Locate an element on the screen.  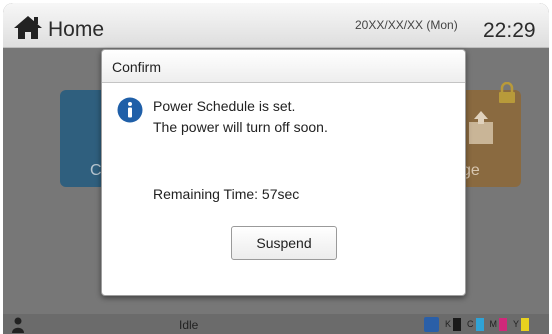
dialog-message-line-2: The power will turn off soon. is located at coordinates (240, 127).